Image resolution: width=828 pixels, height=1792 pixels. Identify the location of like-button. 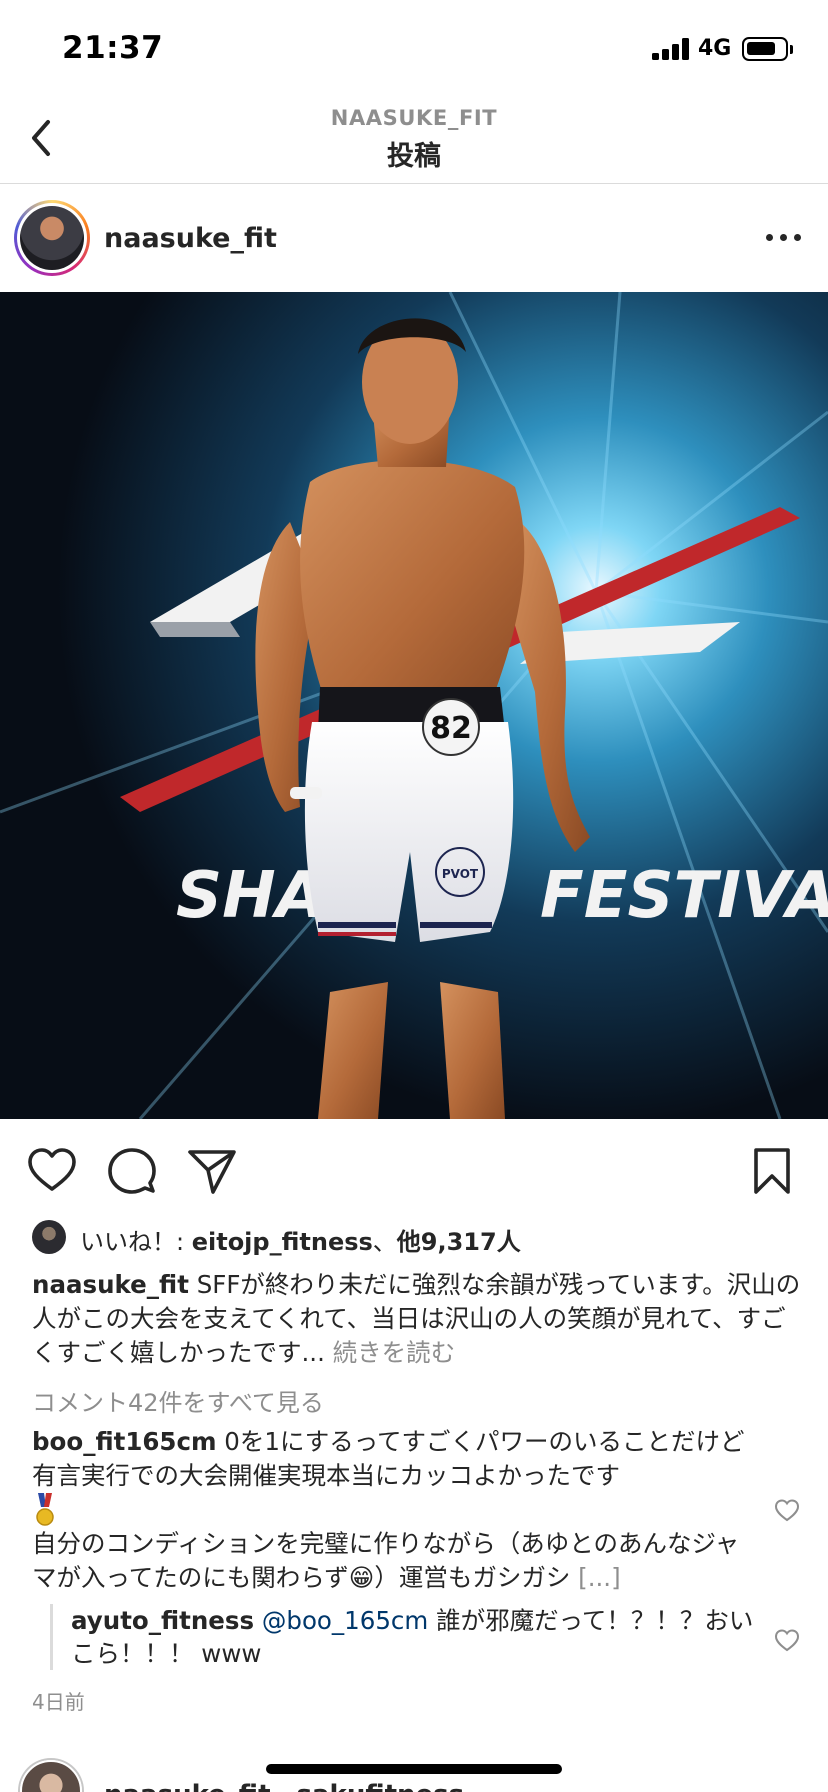
(52, 1171).